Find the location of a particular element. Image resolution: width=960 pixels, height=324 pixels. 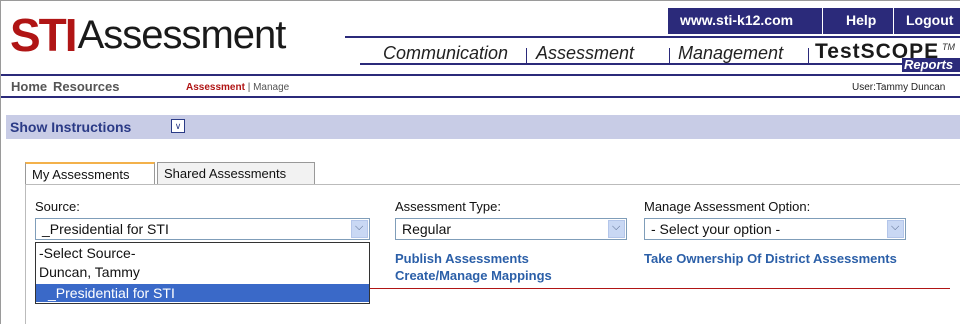

breadcrumb-assessment: Assessment is located at coordinates (215, 87).